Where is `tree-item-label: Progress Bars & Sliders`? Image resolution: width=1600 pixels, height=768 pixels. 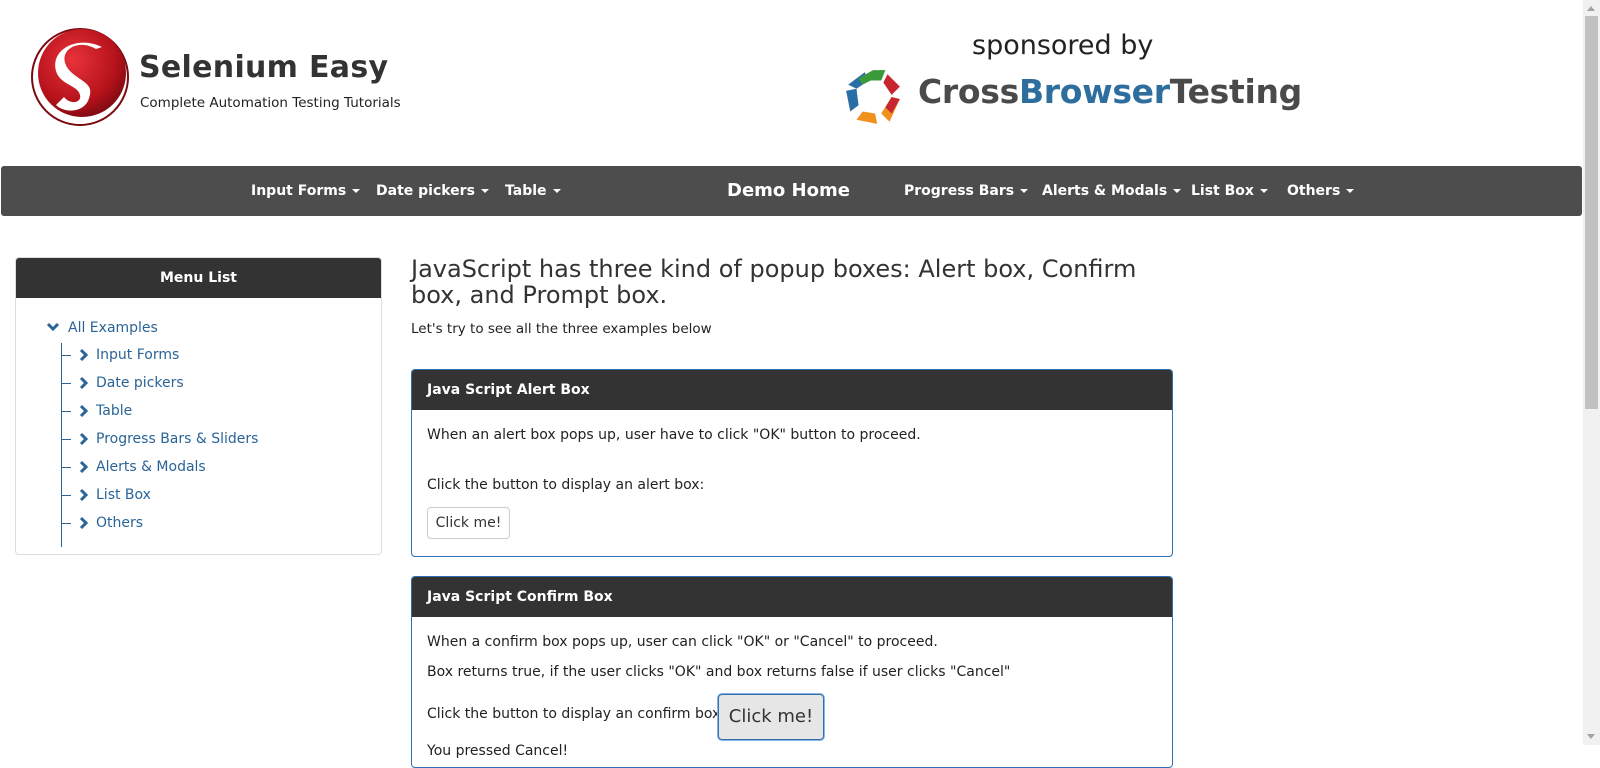
tree-item-label: Progress Bars & Sliders is located at coordinates (177, 439).